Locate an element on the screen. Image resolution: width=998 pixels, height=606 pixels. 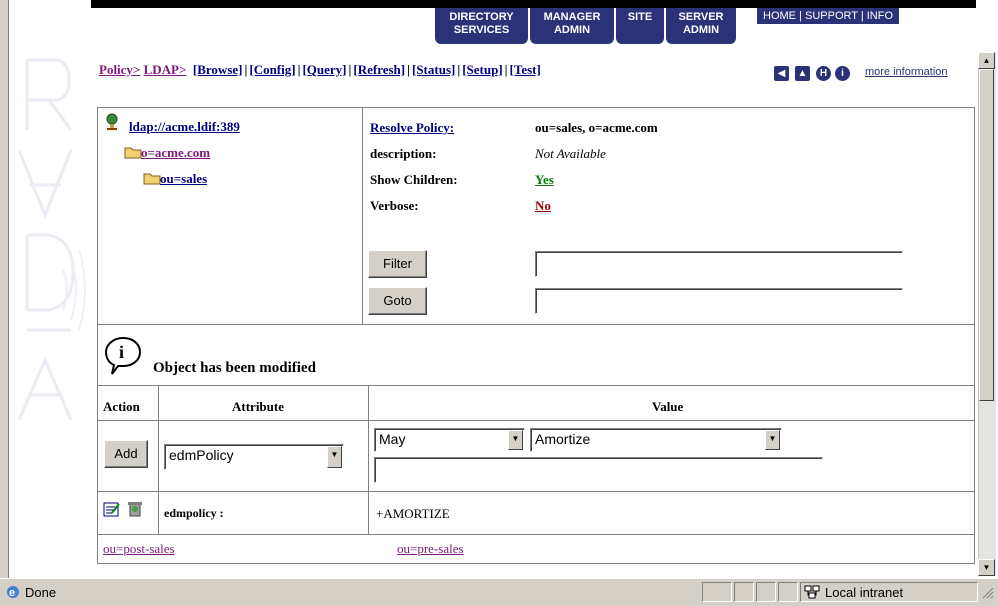
attribute-select: edmPolicy ▼ is located at coordinates (254, 457).